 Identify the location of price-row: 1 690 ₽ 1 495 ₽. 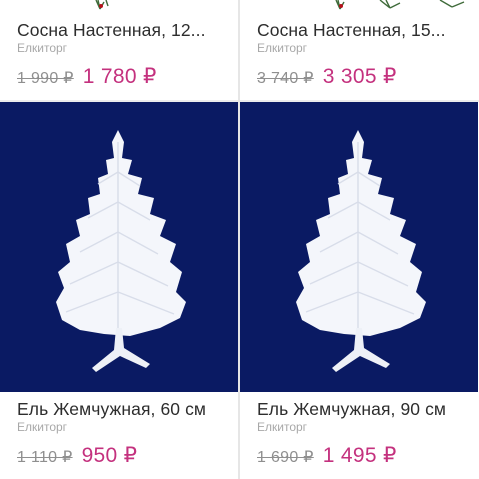
(367, 455).